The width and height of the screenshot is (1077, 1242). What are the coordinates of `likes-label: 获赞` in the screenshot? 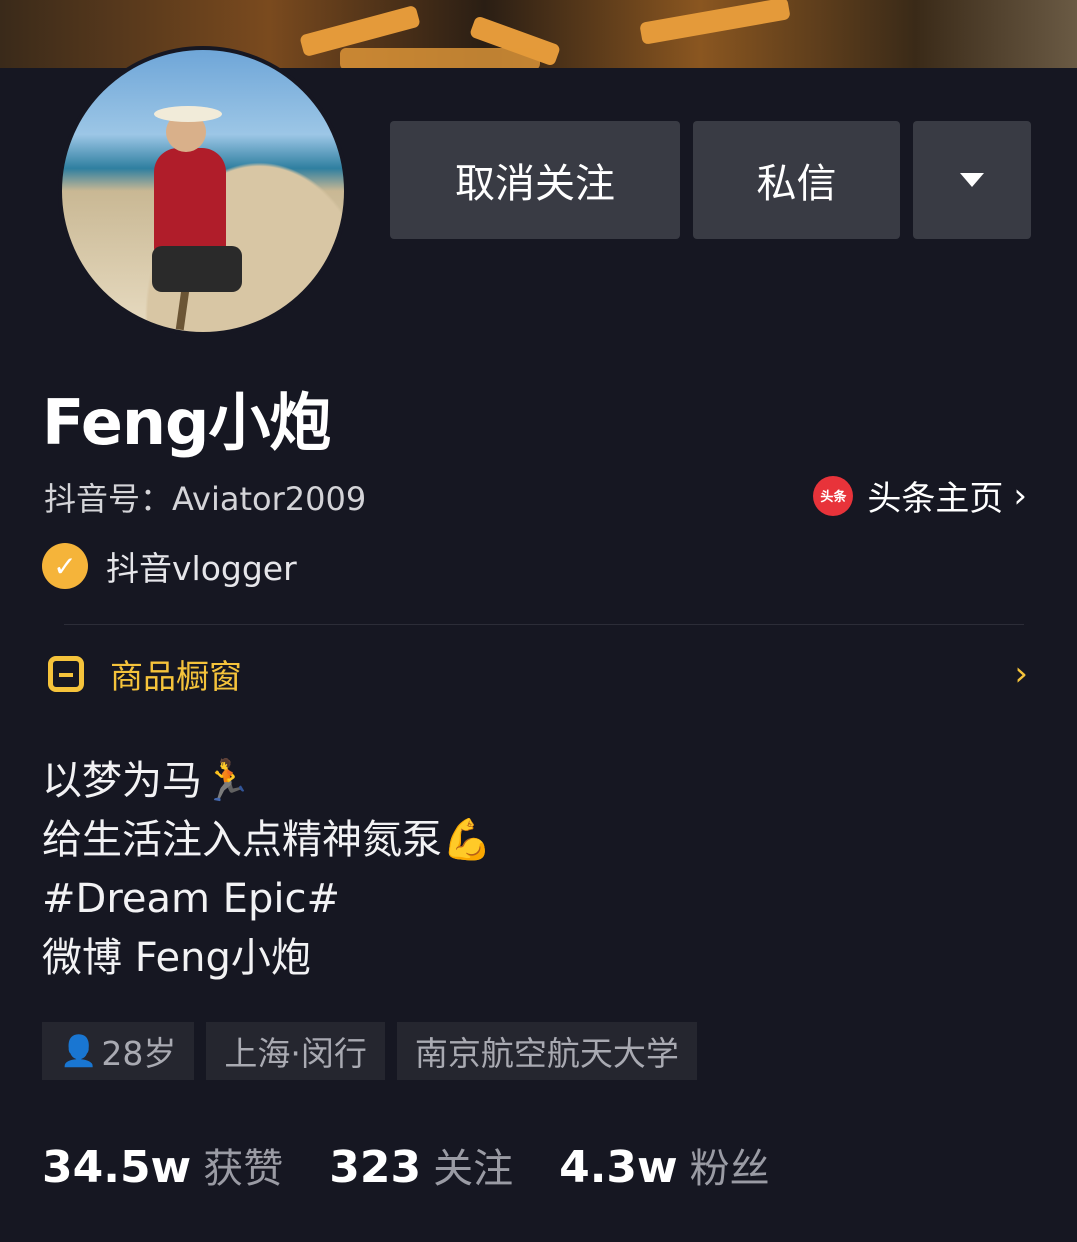 It's located at (243, 1169).